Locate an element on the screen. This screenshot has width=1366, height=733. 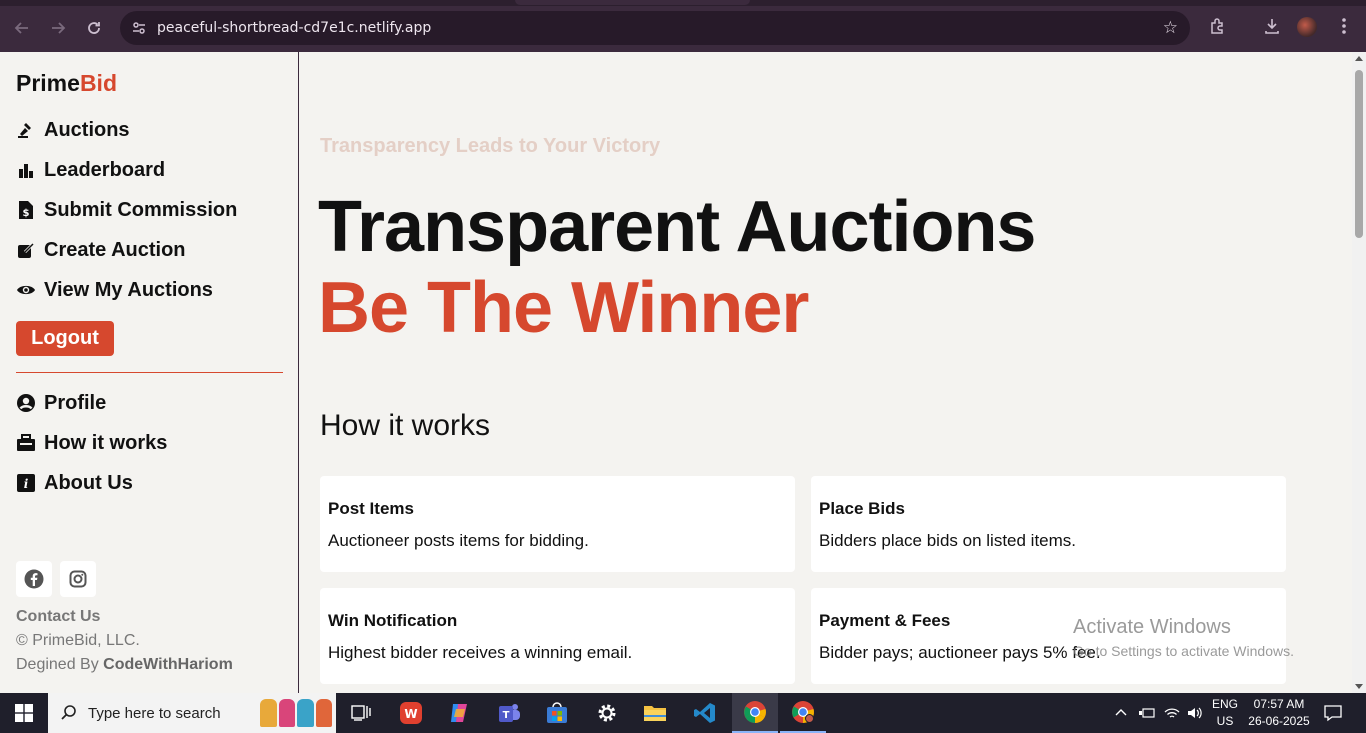
facebook-icon is located at coordinates (34, 579).